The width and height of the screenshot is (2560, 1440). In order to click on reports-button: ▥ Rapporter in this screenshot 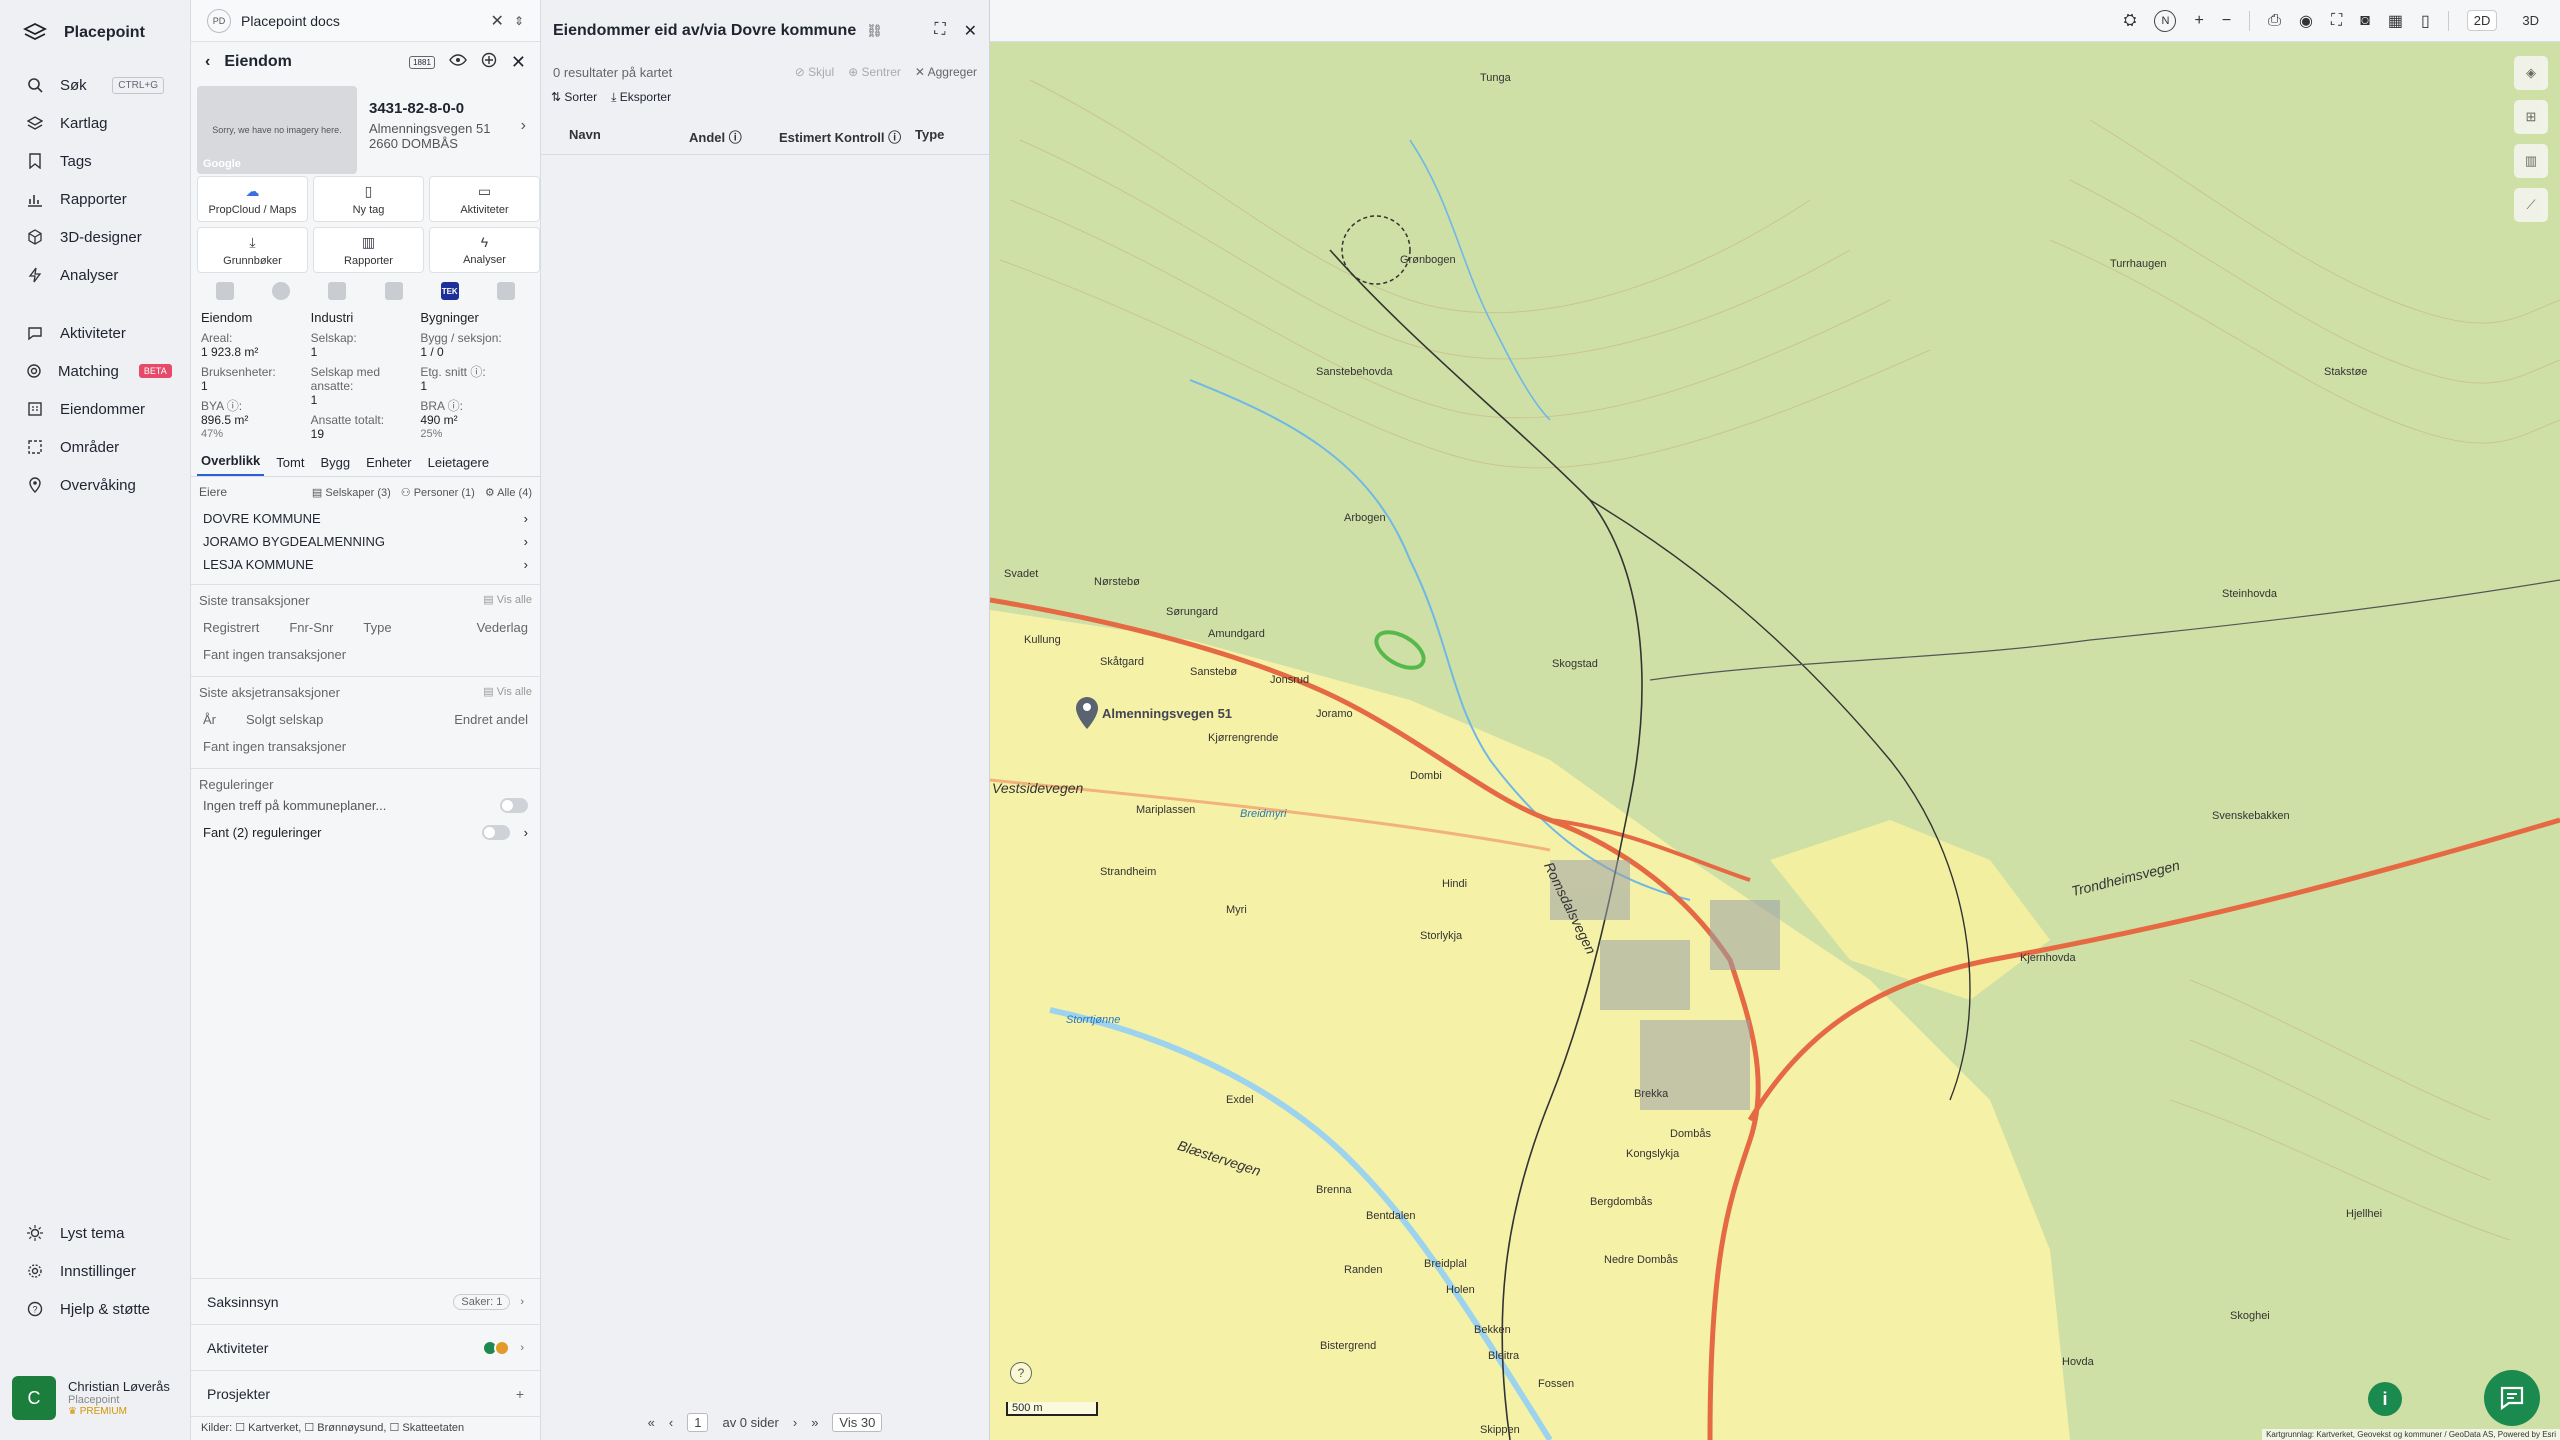, I will do `click(368, 250)`.